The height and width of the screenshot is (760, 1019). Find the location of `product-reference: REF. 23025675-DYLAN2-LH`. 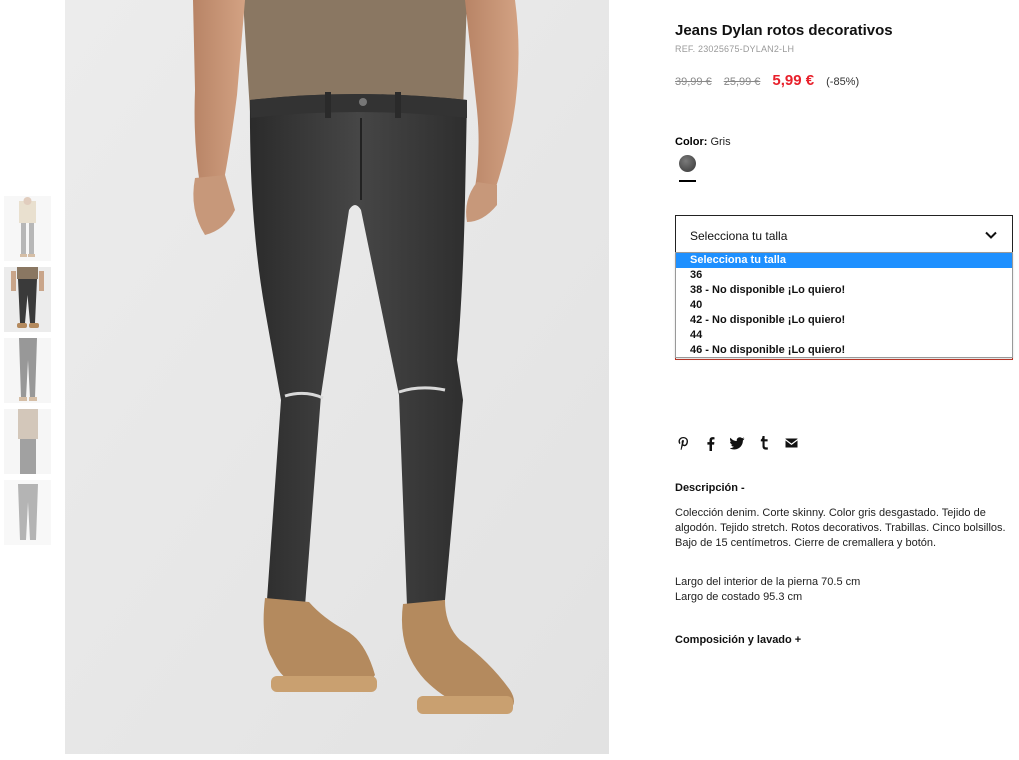

product-reference: REF. 23025675-DYLAN2-LH is located at coordinates (735, 49).